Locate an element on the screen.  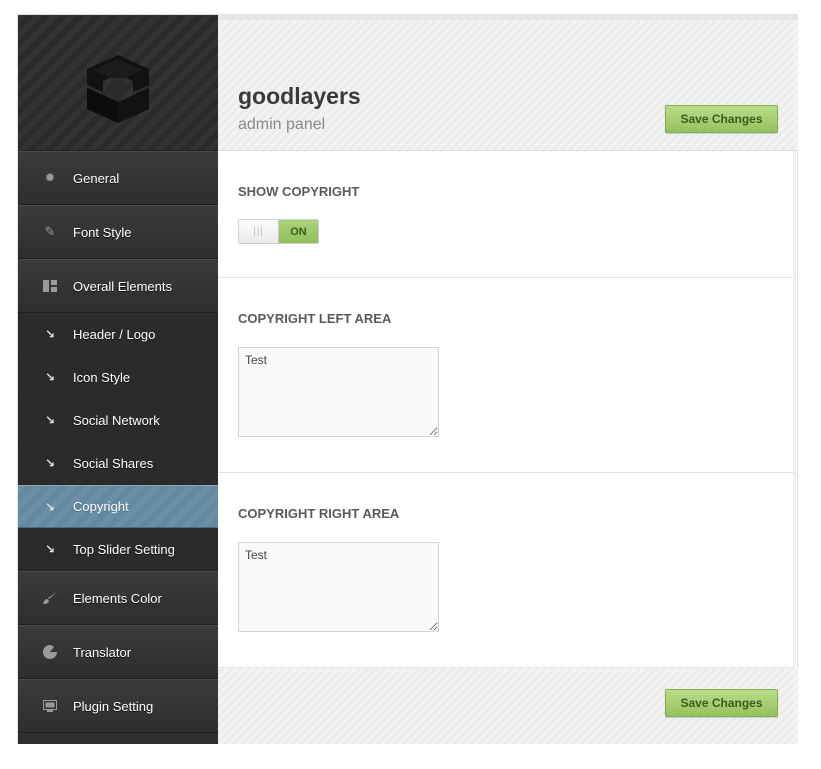
sidebar-item-label: General is located at coordinates (96, 178).